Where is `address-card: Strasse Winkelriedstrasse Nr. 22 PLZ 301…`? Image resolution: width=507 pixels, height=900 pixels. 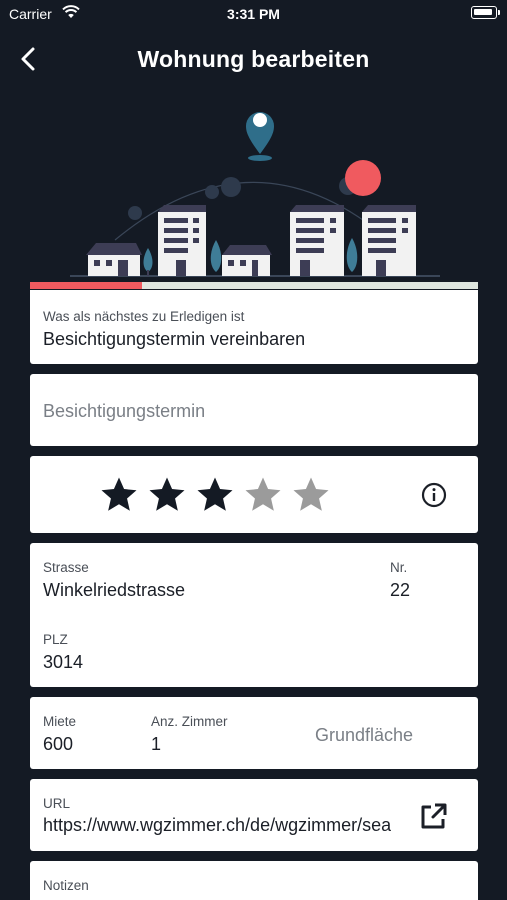
address-card: Strasse Winkelriedstrasse Nr. 22 PLZ 301… is located at coordinates (254, 615).